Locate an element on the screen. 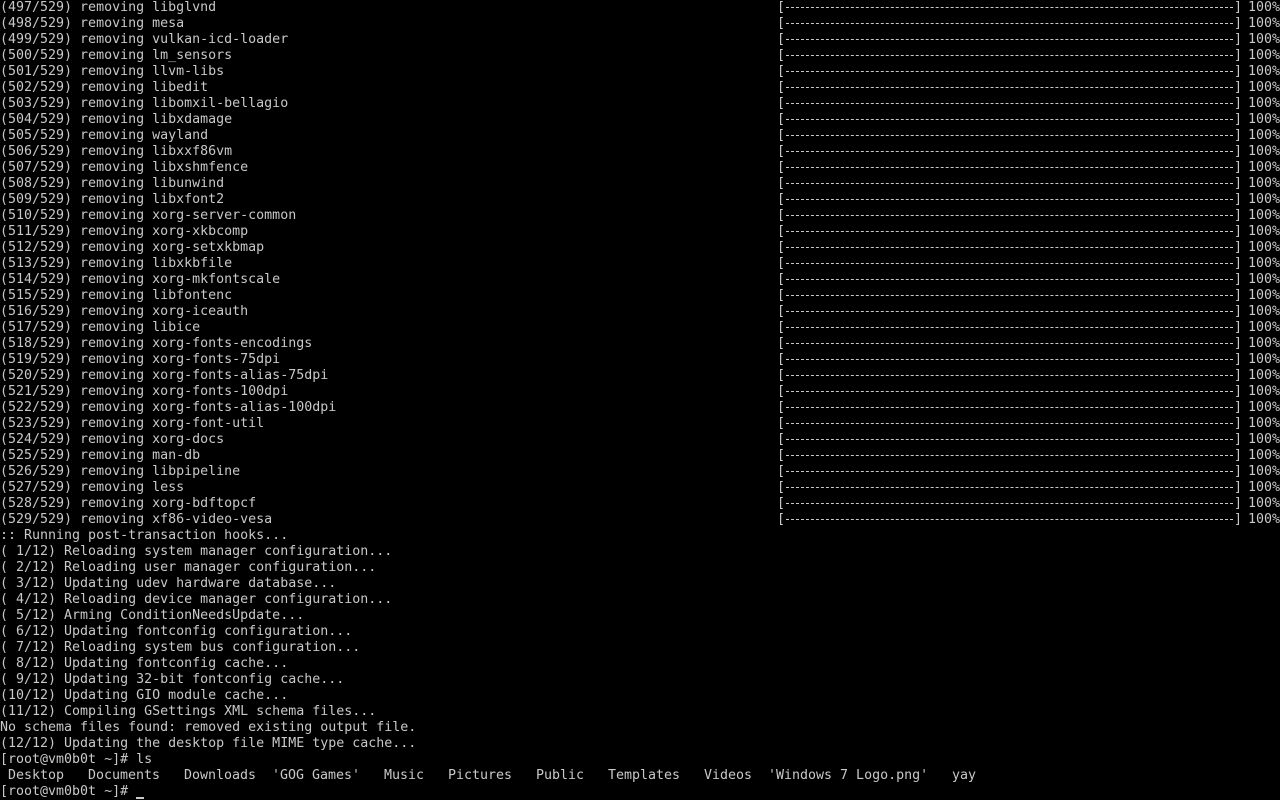  ls-entry: Templates is located at coordinates (644, 775).